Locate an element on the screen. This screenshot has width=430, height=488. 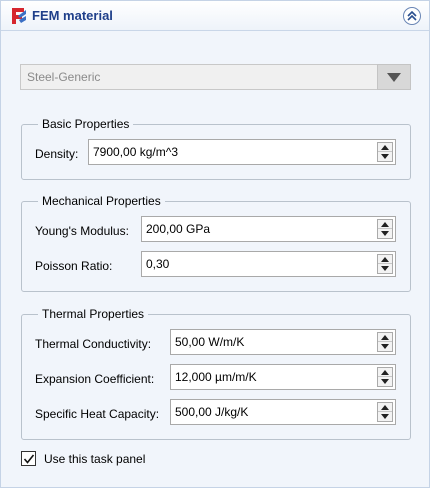
fem-material-icon is located at coordinates (19, 16).